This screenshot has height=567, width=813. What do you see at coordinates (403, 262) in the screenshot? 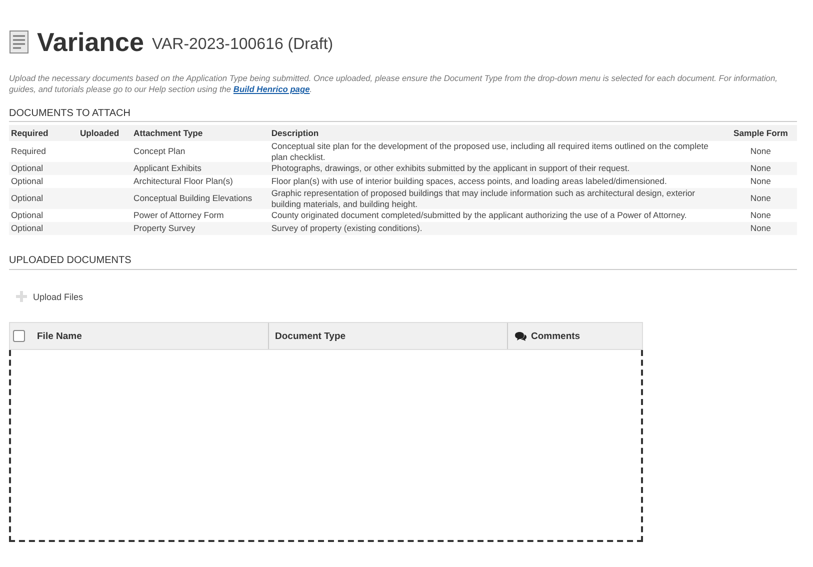
I see `section-heading: UPLOADED DOCUMENTS` at bounding box center [403, 262].